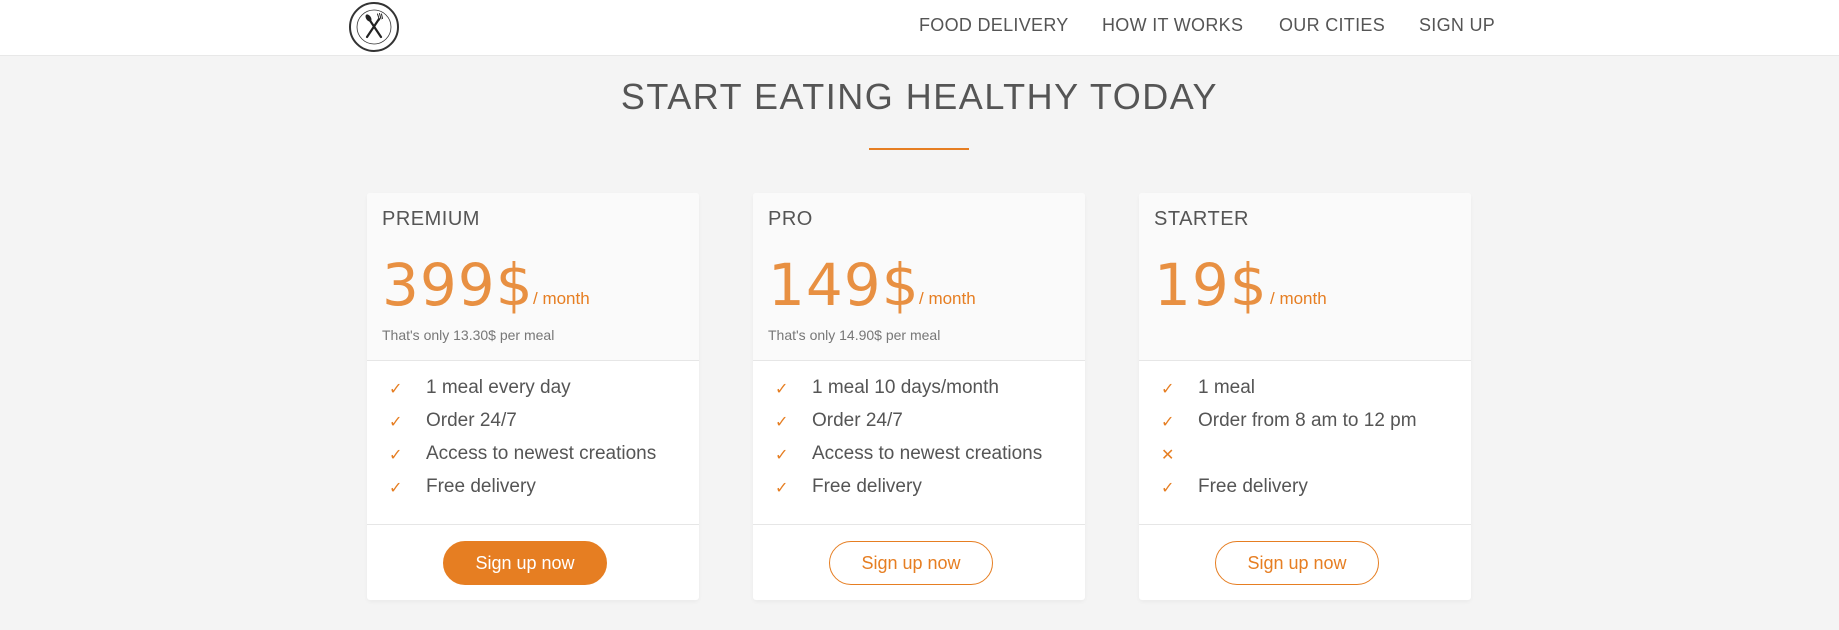 The width and height of the screenshot is (1839, 630). I want to click on nav-link-our-cities: OUR CITIES, so click(1332, 25).